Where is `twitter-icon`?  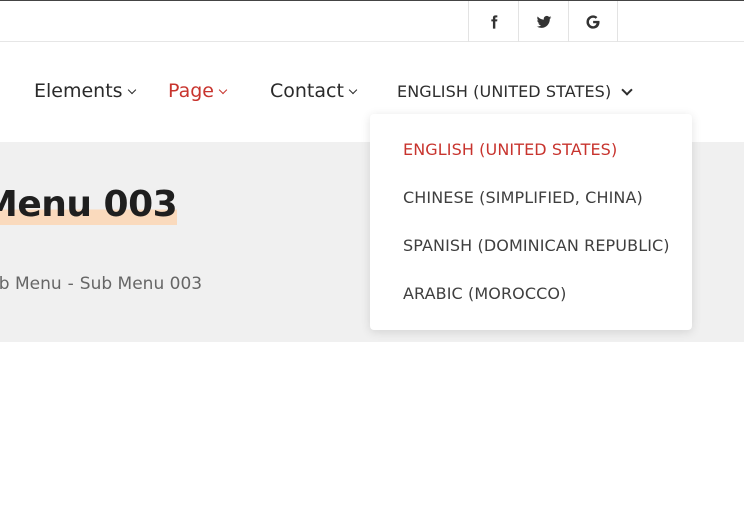
twitter-icon is located at coordinates (543, 21).